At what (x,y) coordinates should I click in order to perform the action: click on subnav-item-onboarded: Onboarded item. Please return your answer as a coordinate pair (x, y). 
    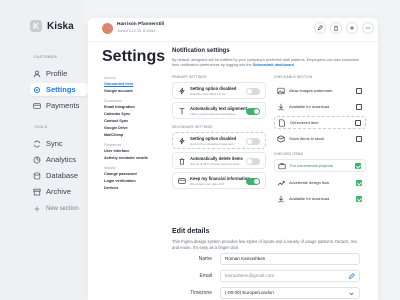
    Looking at the image, I should click on (136, 84).